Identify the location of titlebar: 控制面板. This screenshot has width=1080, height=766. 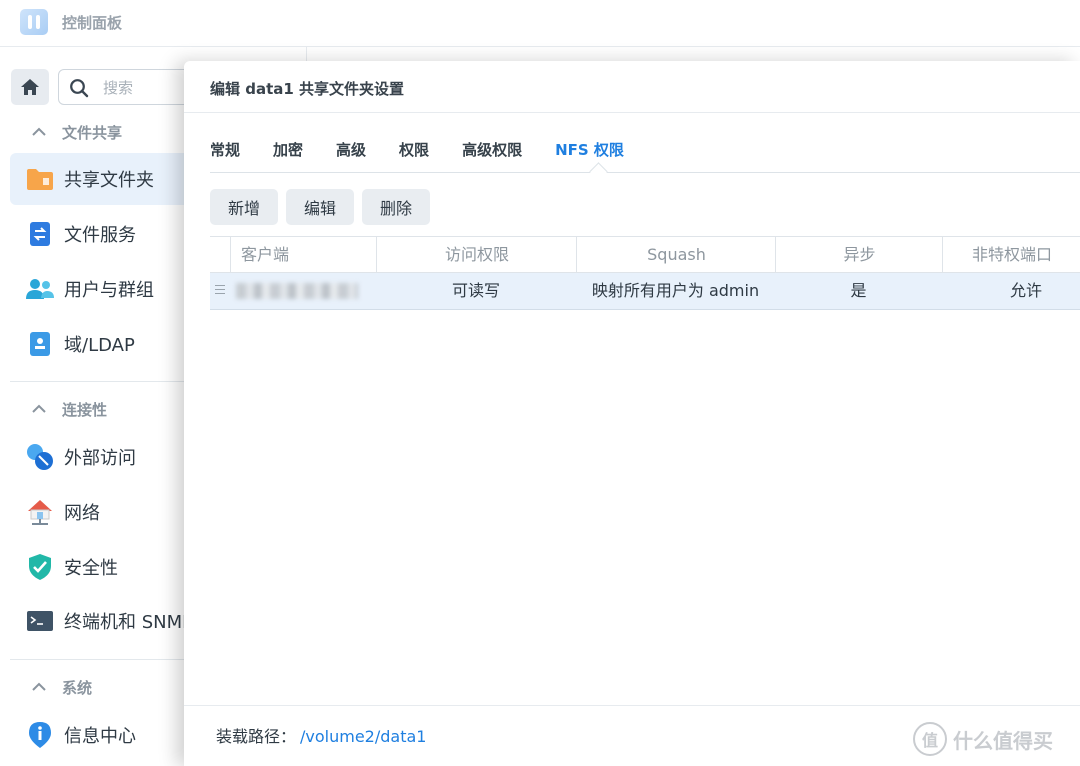
(540, 23).